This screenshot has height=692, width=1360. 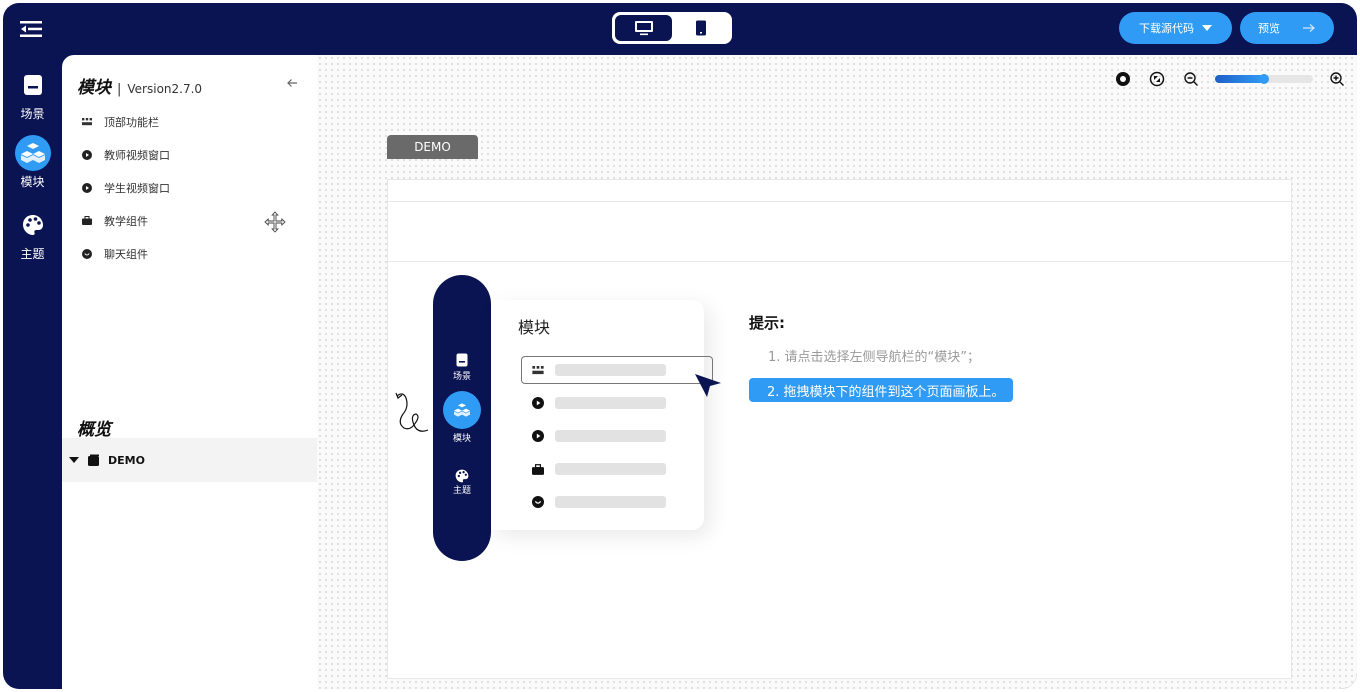 I want to click on zoom-slider, so click(x=1264, y=79).